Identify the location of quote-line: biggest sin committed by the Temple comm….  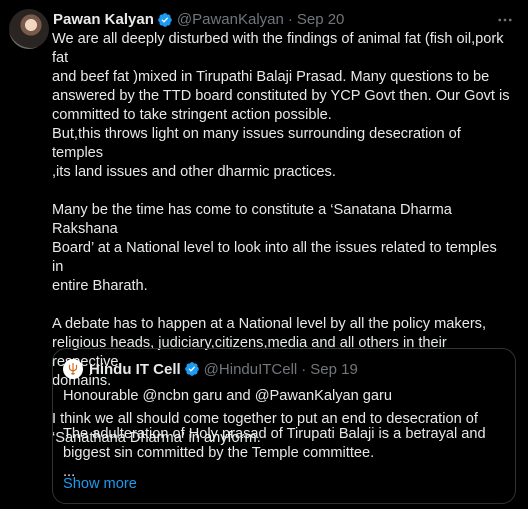
(219, 453).